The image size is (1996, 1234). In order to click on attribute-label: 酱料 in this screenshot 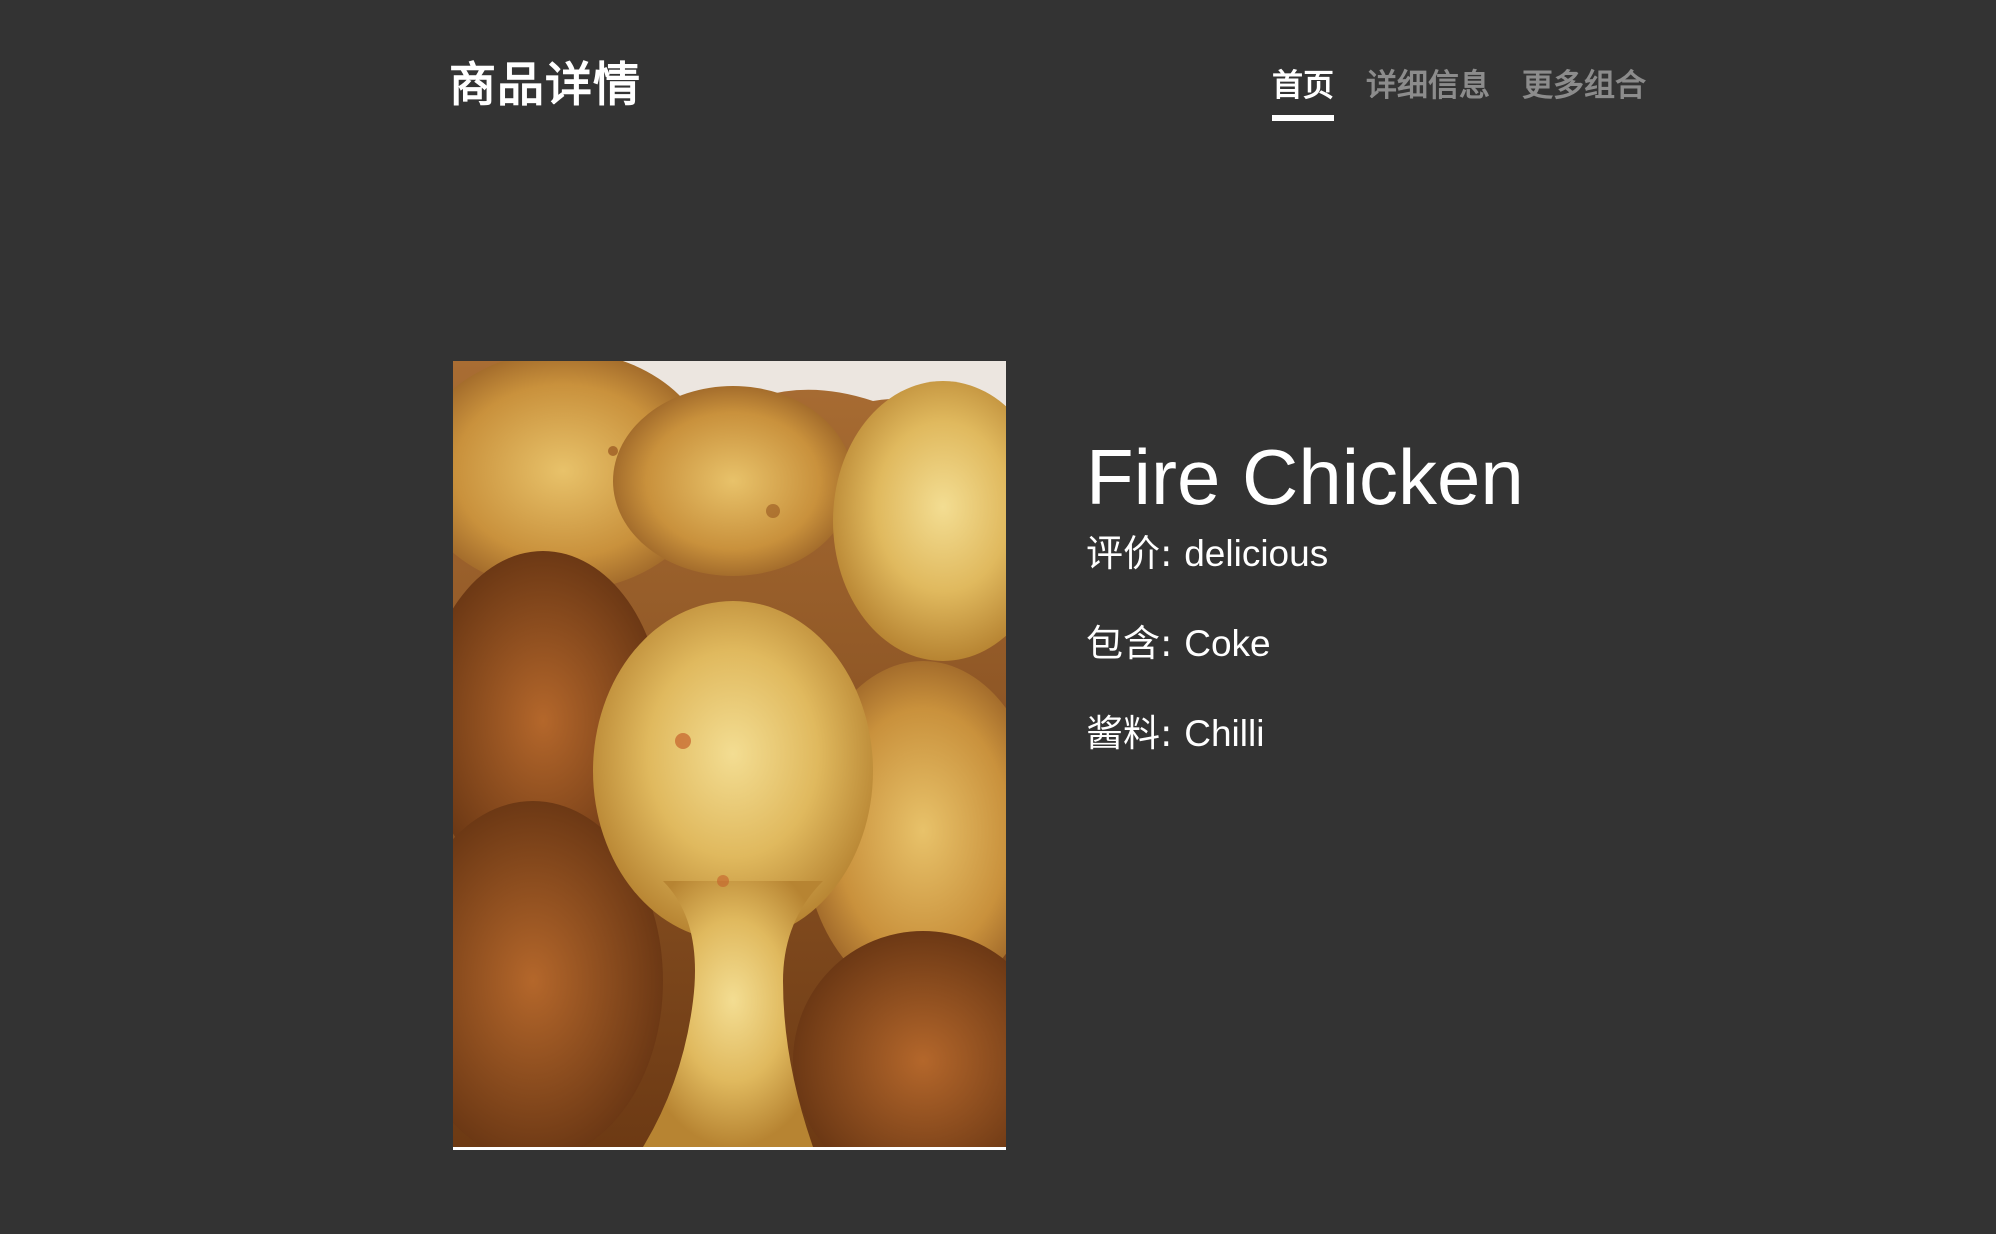, I will do `click(1123, 733)`.